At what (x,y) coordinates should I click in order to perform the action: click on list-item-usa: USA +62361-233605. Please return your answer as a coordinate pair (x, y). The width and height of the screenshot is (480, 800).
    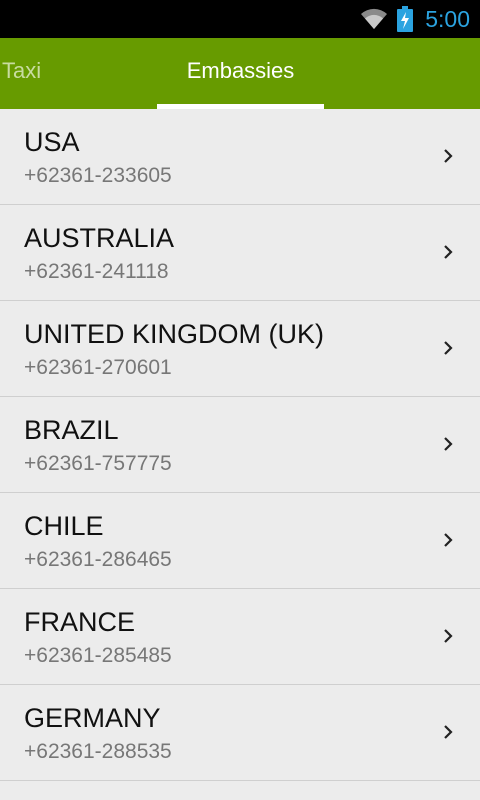
    Looking at the image, I should click on (240, 157).